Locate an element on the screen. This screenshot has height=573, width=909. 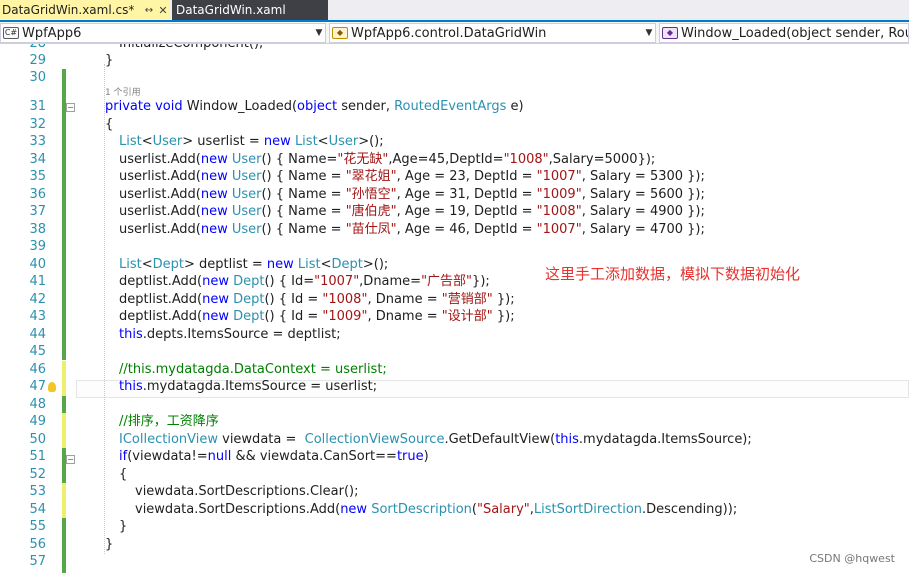
code-token: true is located at coordinates (410, 456).